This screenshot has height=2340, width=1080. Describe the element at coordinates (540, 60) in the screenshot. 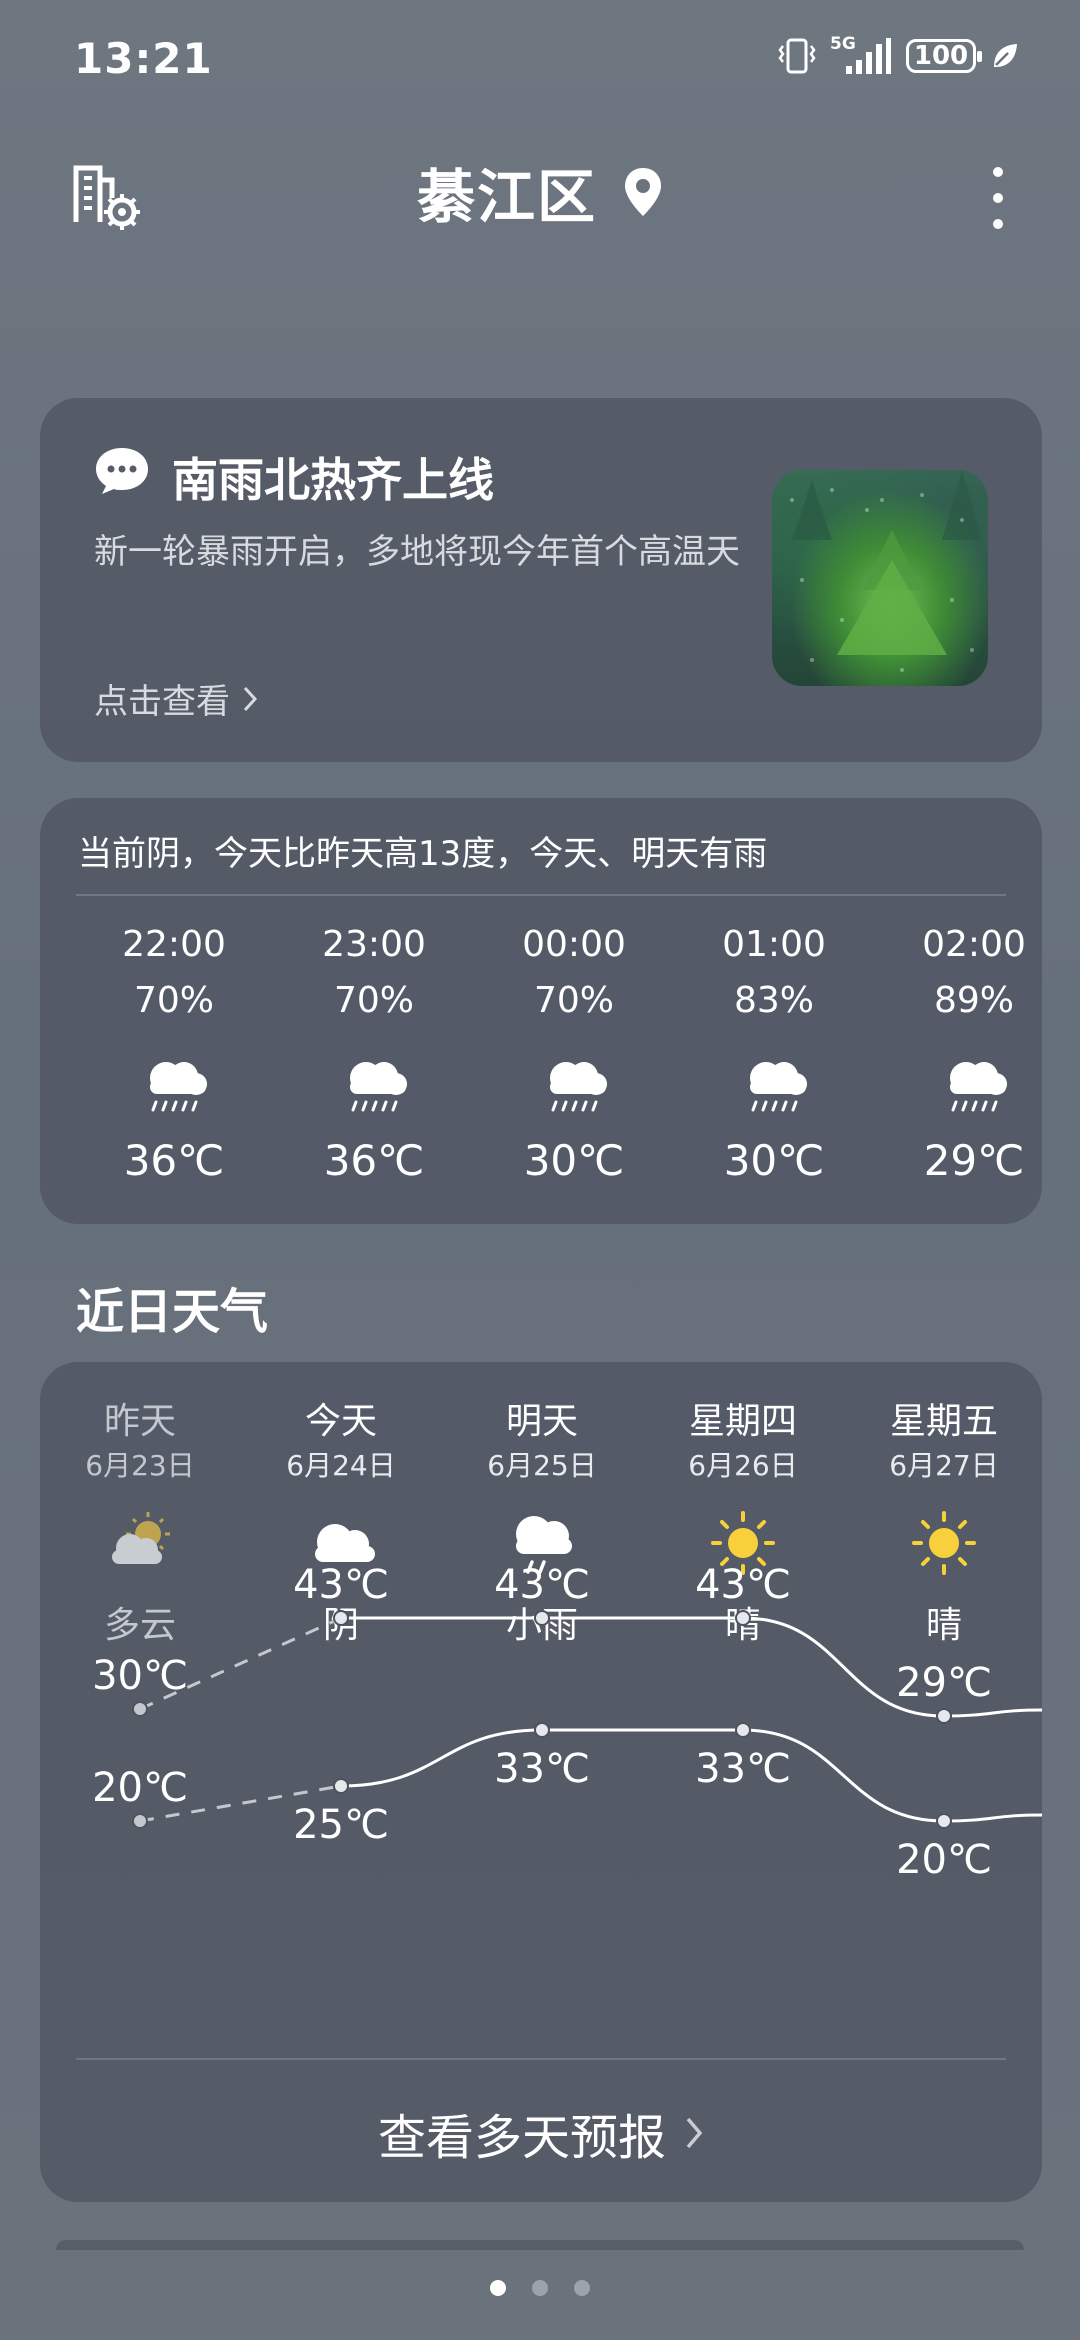

I see `status-bar: 13:21 5G 100` at that location.